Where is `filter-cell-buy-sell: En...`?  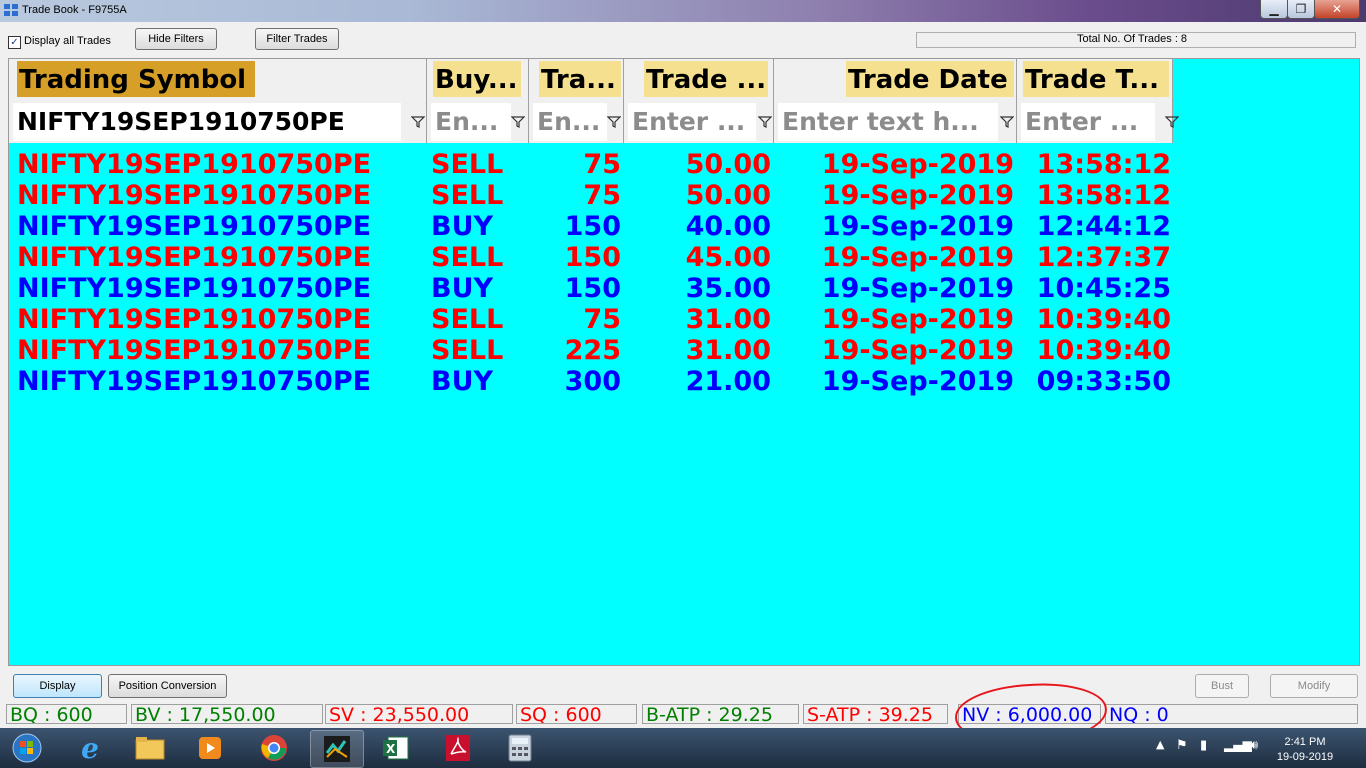
filter-cell-buy-sell: En... is located at coordinates (478, 122).